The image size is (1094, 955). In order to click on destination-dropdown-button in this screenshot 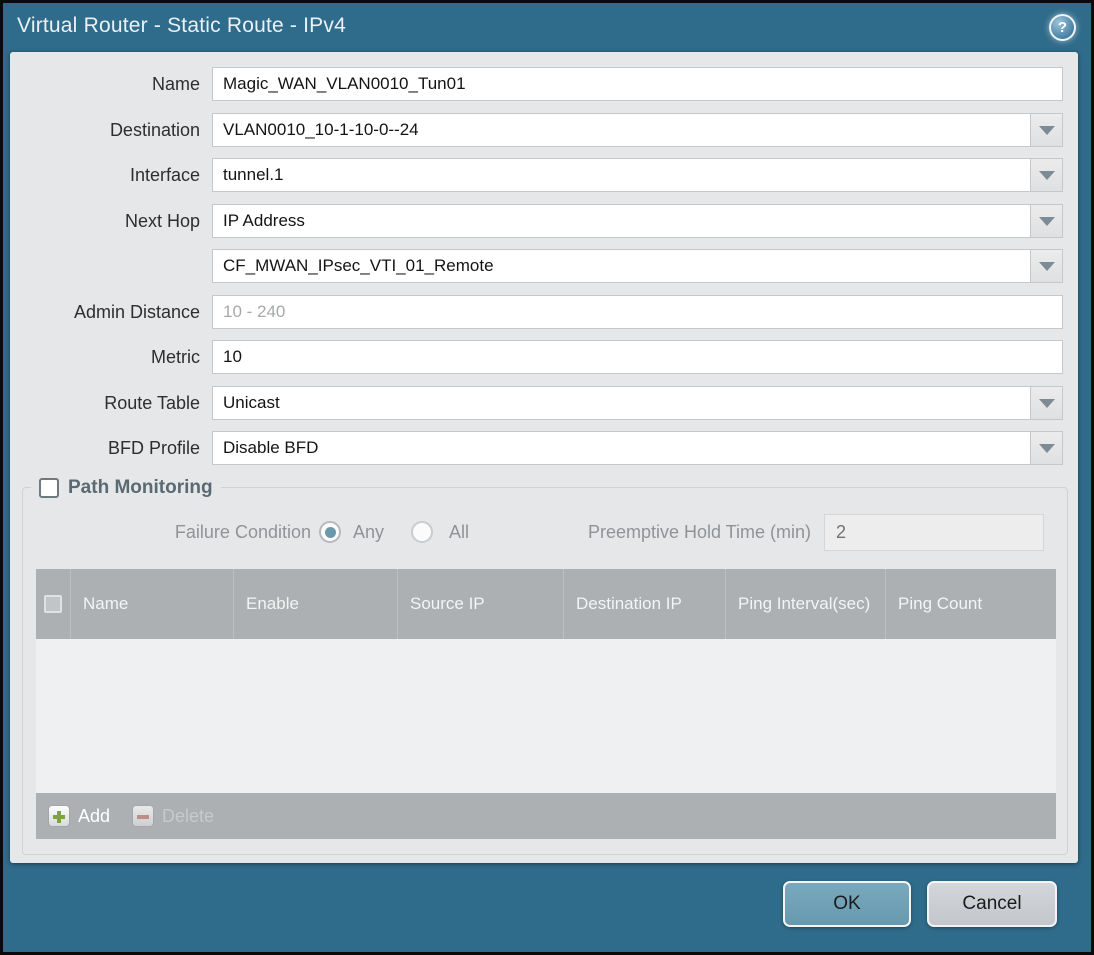, I will do `click(1047, 130)`.